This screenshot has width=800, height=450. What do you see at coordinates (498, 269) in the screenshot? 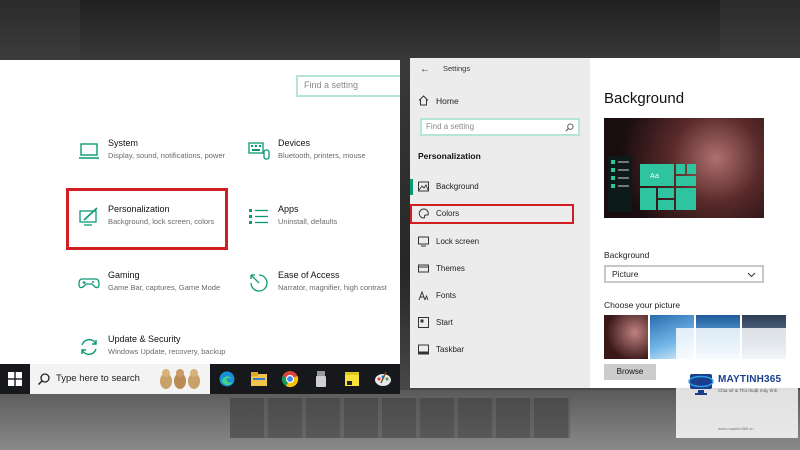
I see `nav-item-themes: Themes` at bounding box center [498, 269].